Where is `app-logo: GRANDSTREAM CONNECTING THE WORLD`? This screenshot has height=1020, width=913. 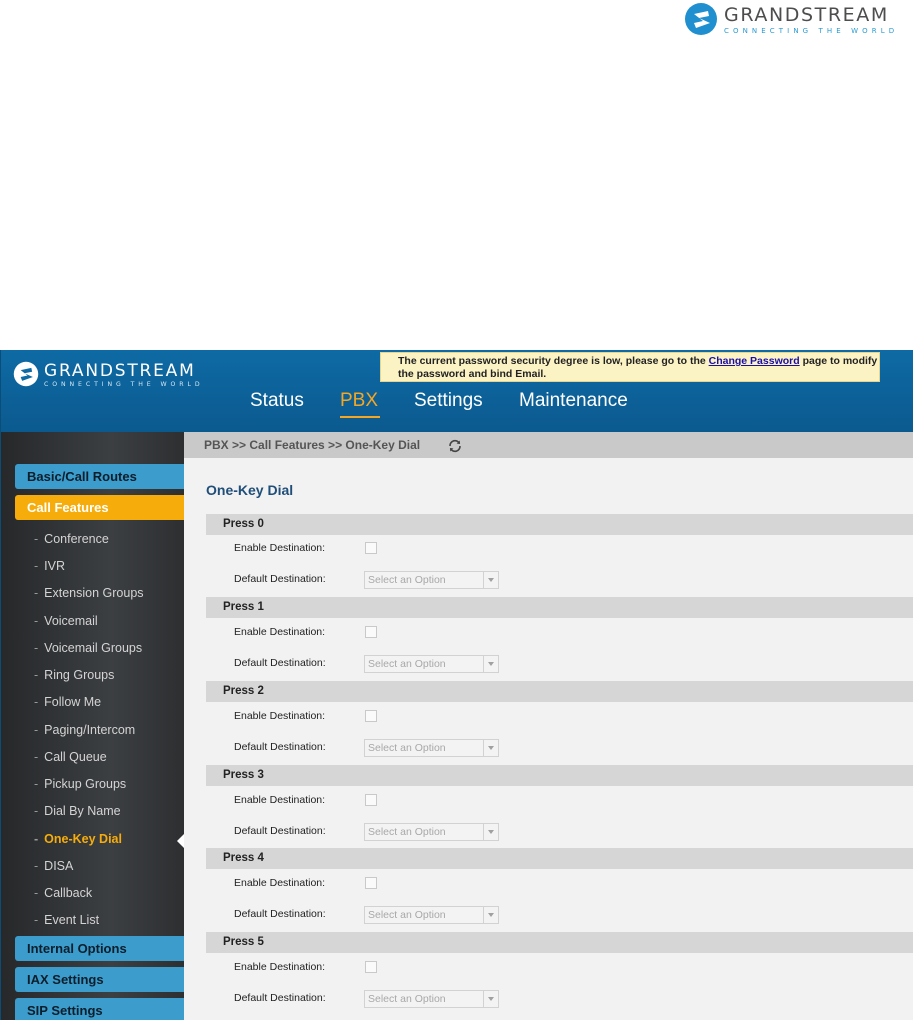
app-logo: GRANDSTREAM CONNECTING THE WORLD is located at coordinates (108, 379).